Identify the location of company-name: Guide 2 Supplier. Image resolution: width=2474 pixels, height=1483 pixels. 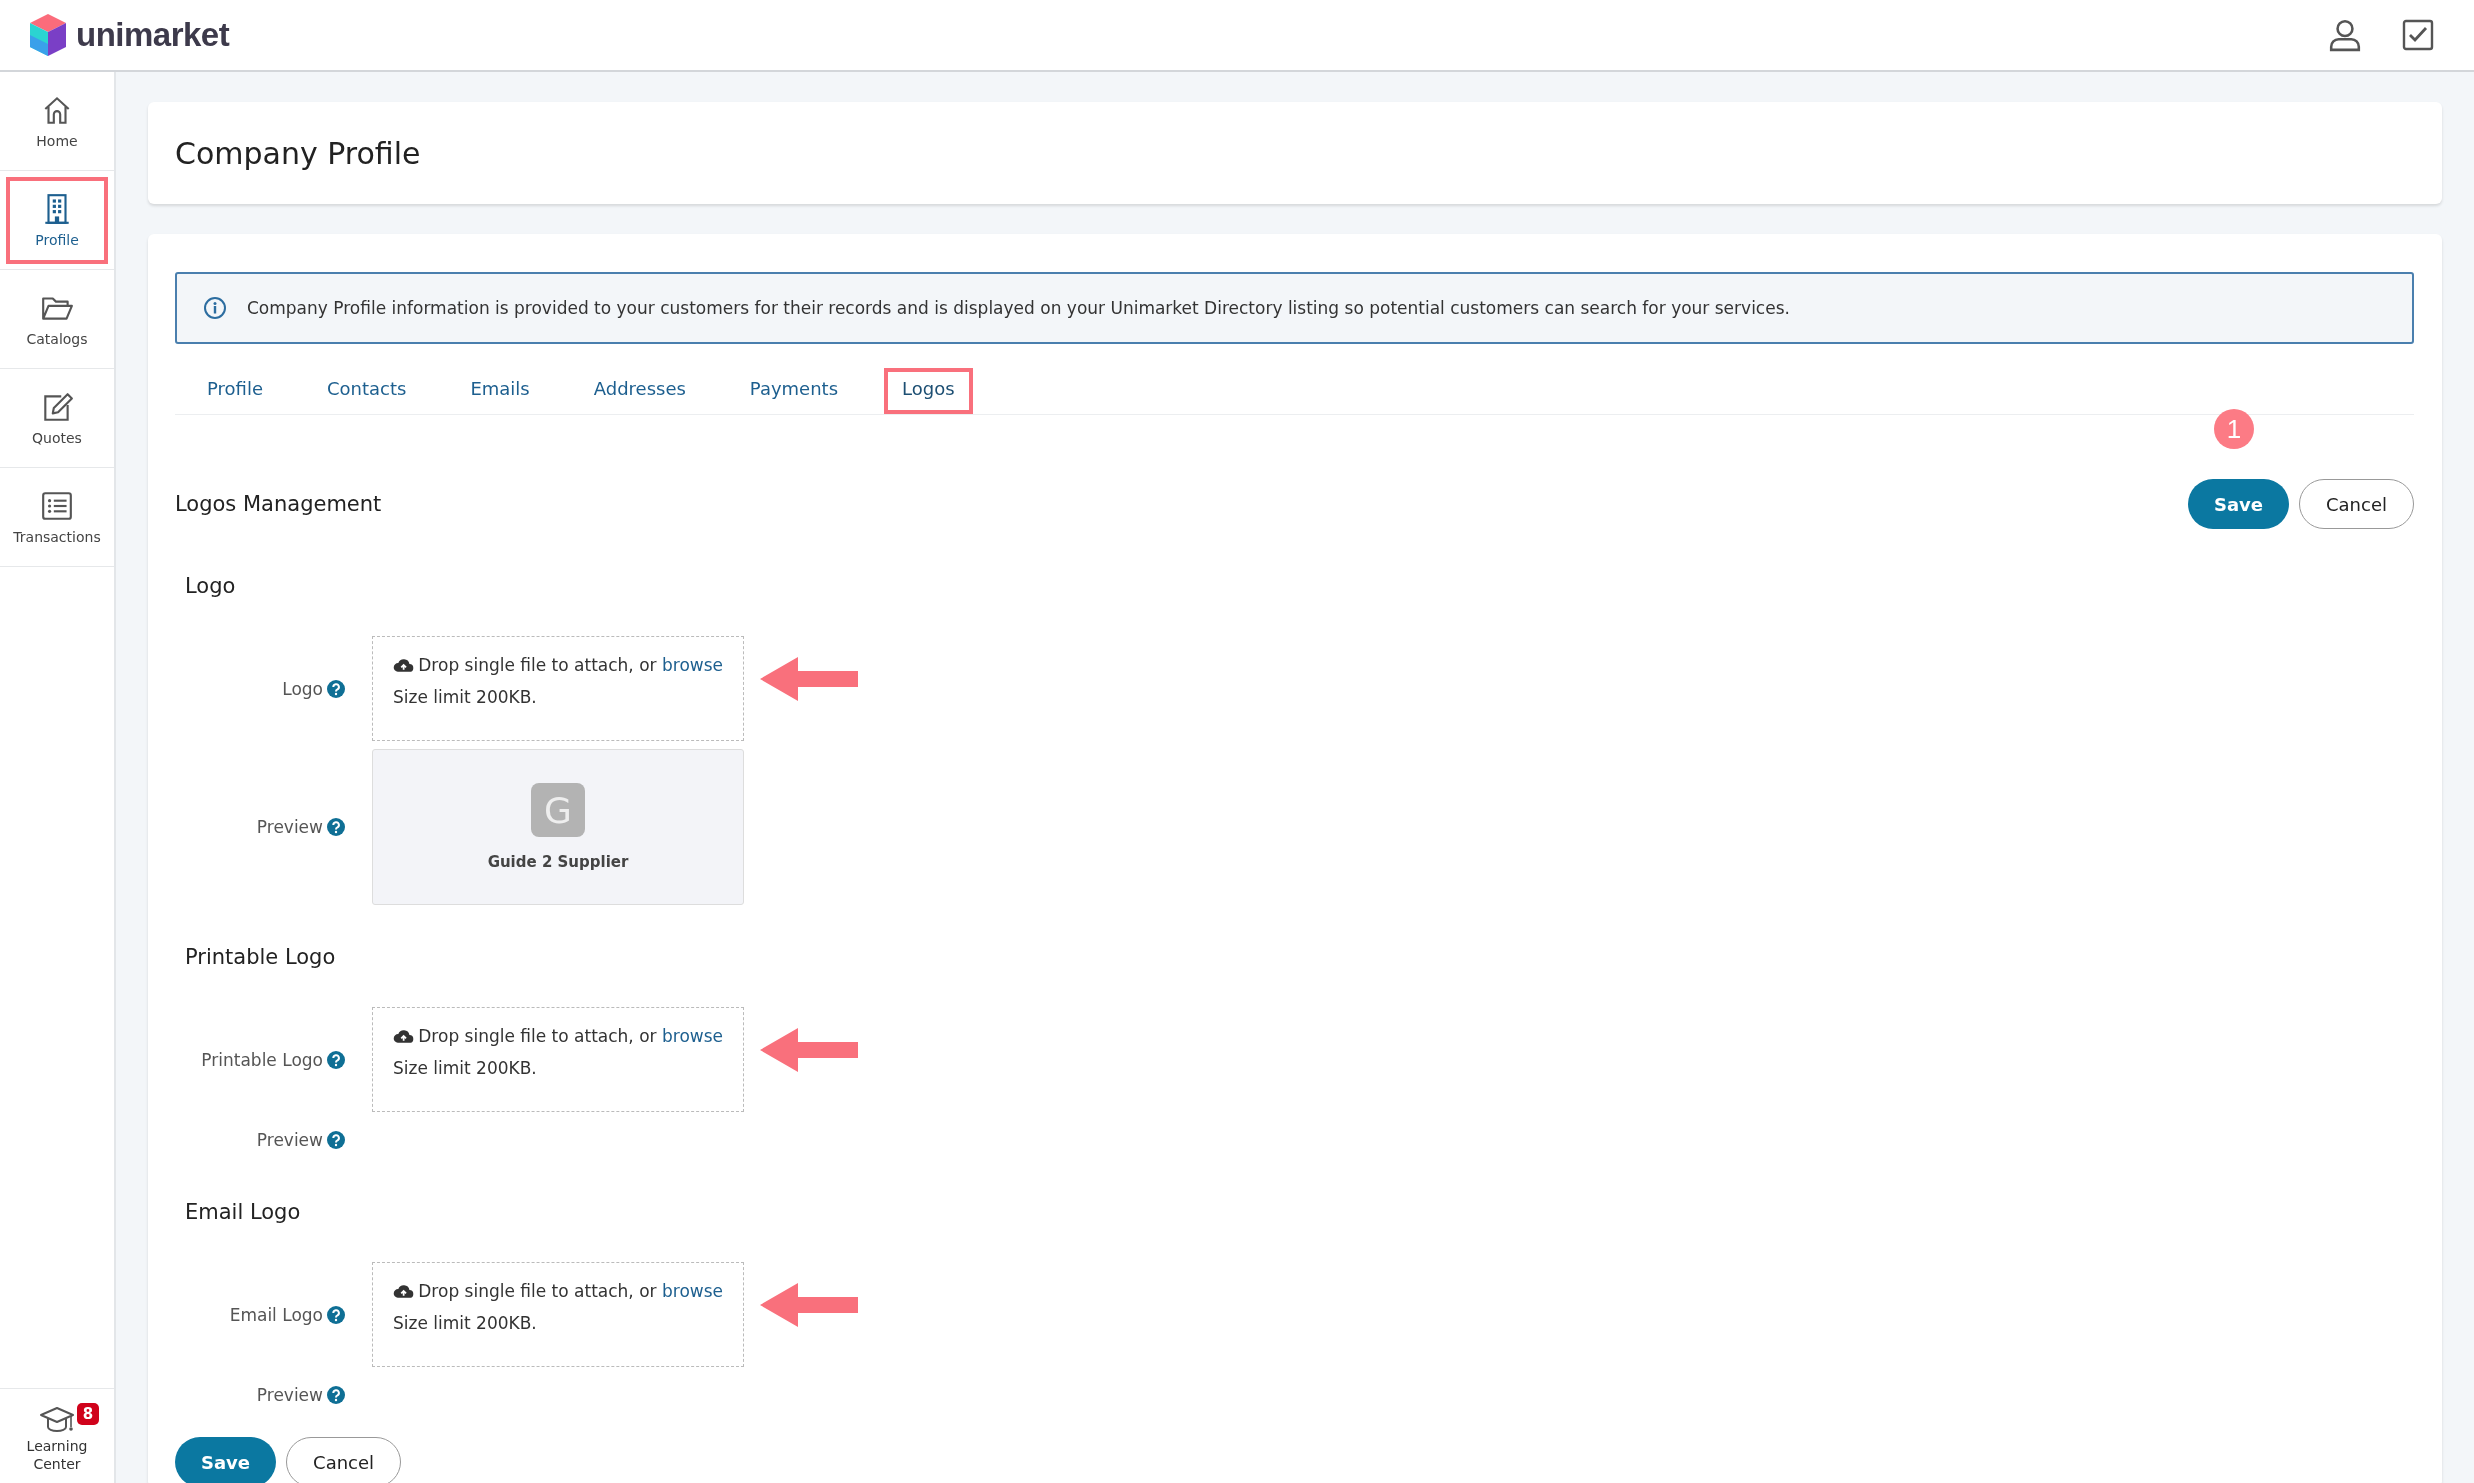
(558, 862).